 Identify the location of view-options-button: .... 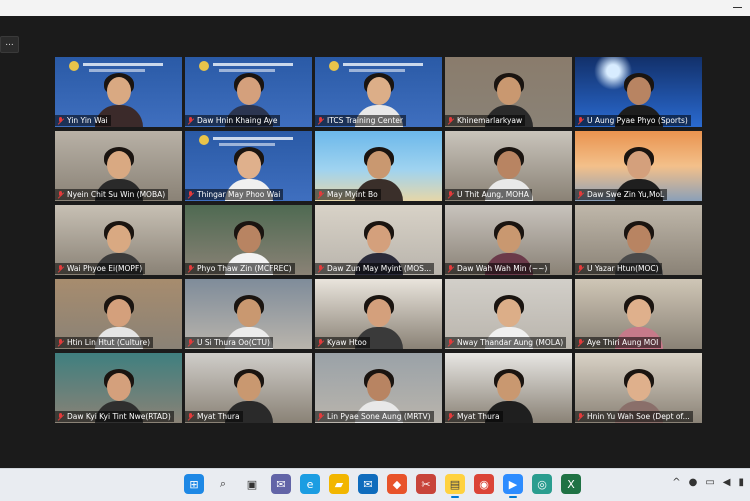
(9, 44).